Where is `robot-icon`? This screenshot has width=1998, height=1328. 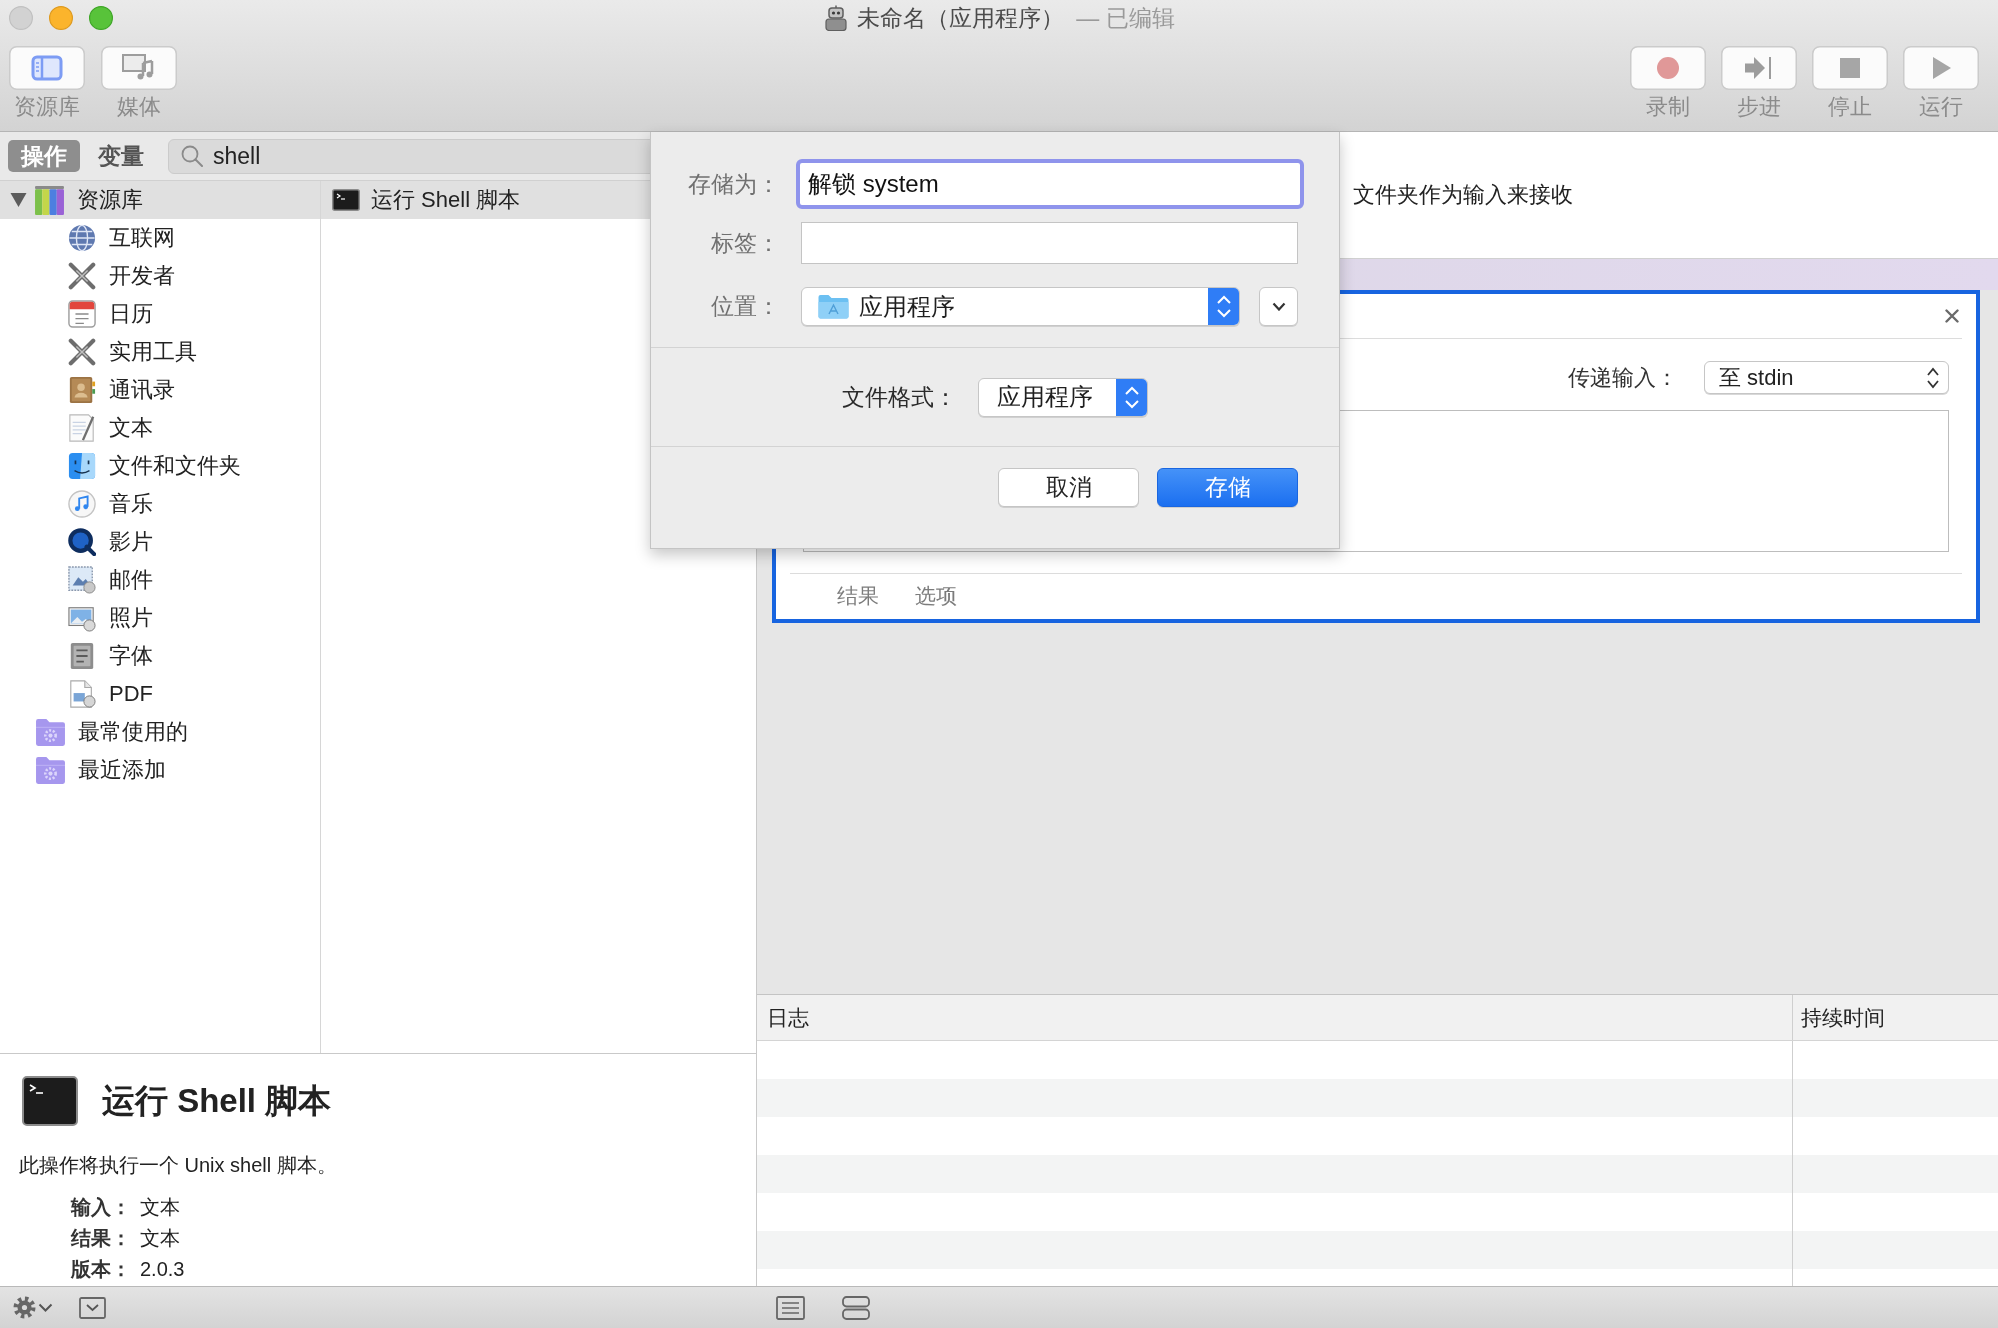
robot-icon is located at coordinates (836, 18).